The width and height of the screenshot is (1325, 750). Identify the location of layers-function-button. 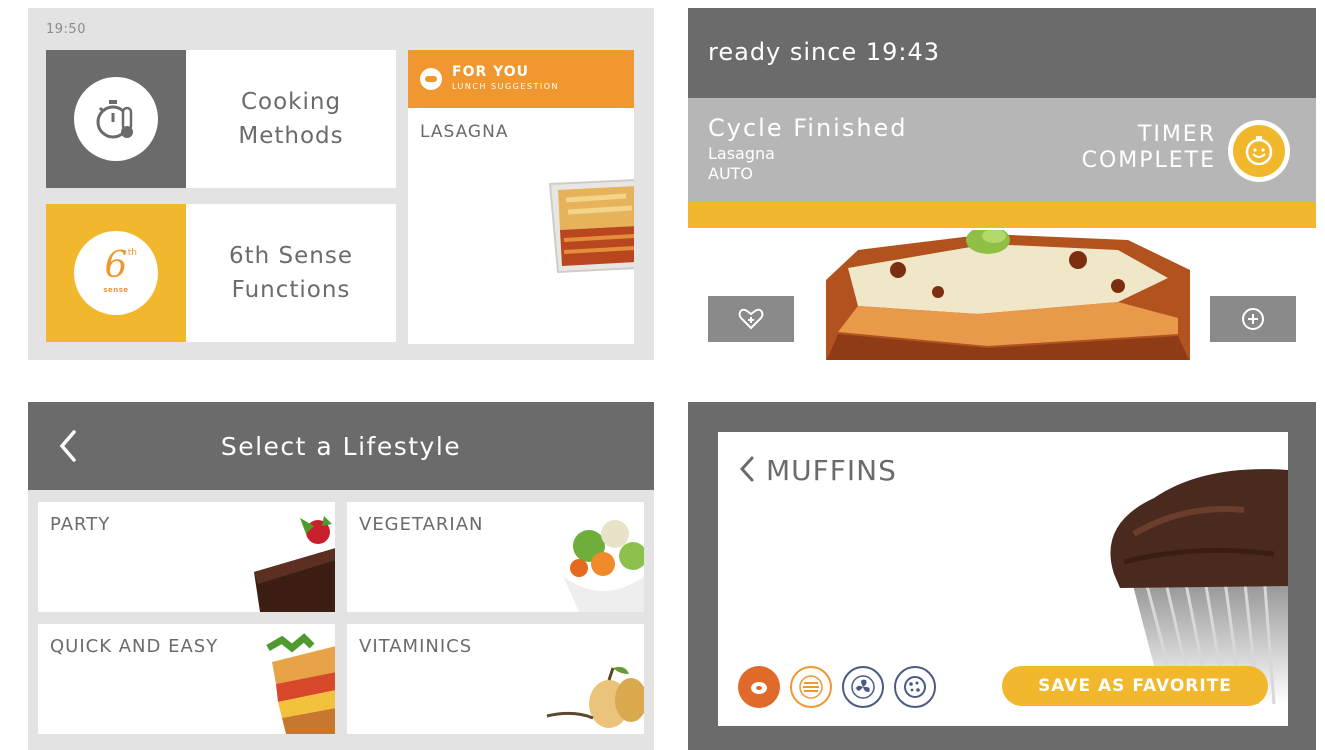
(811, 687).